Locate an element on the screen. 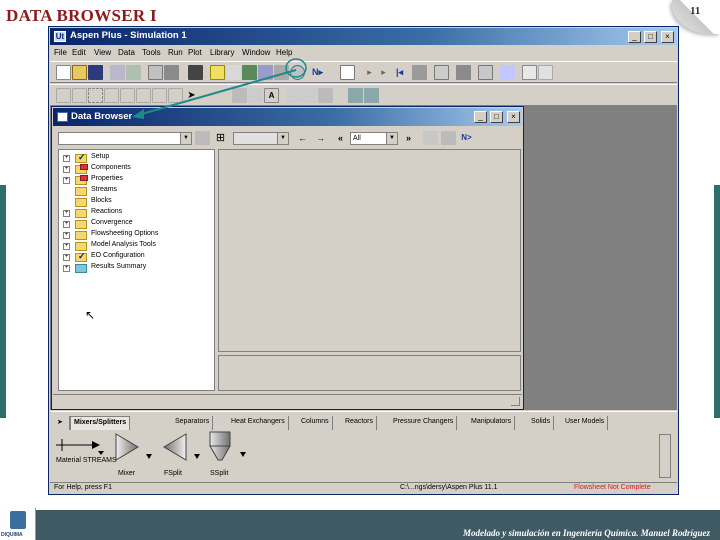 The width and height of the screenshot is (720, 540). cut-icon is located at coordinates (195, 72).